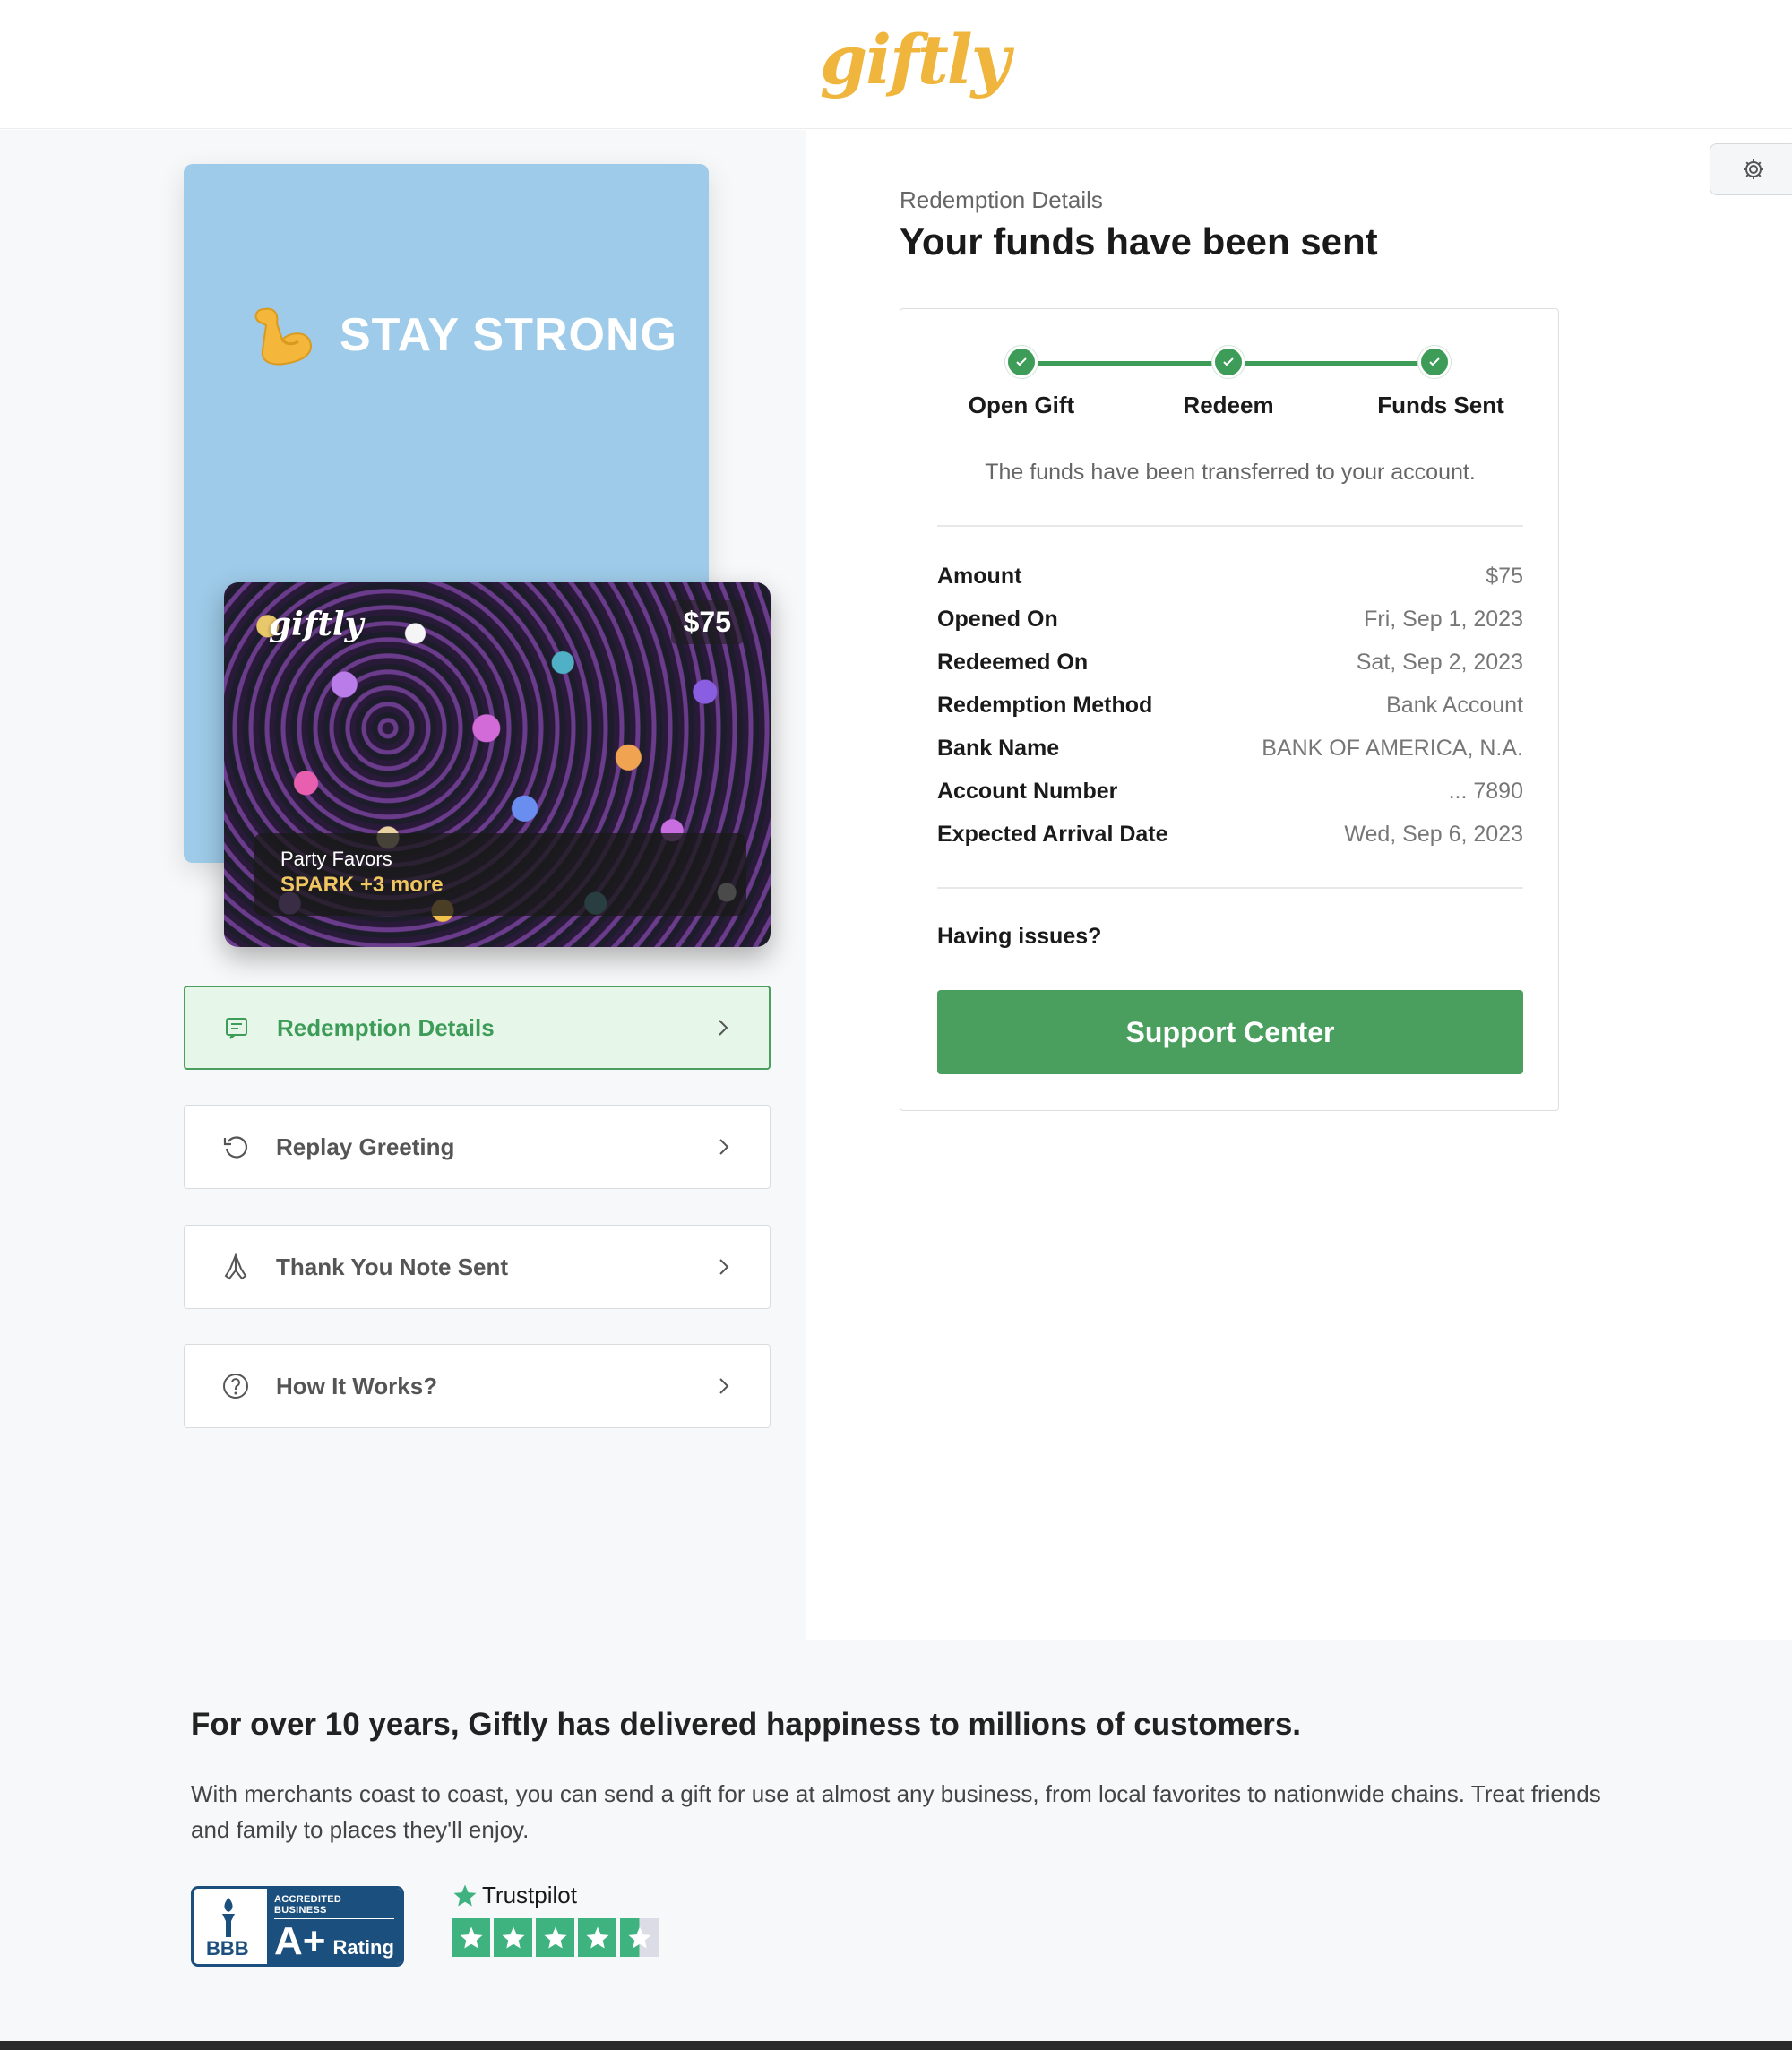 The height and width of the screenshot is (2050, 1792). I want to click on half-star-icon, so click(639, 1937).